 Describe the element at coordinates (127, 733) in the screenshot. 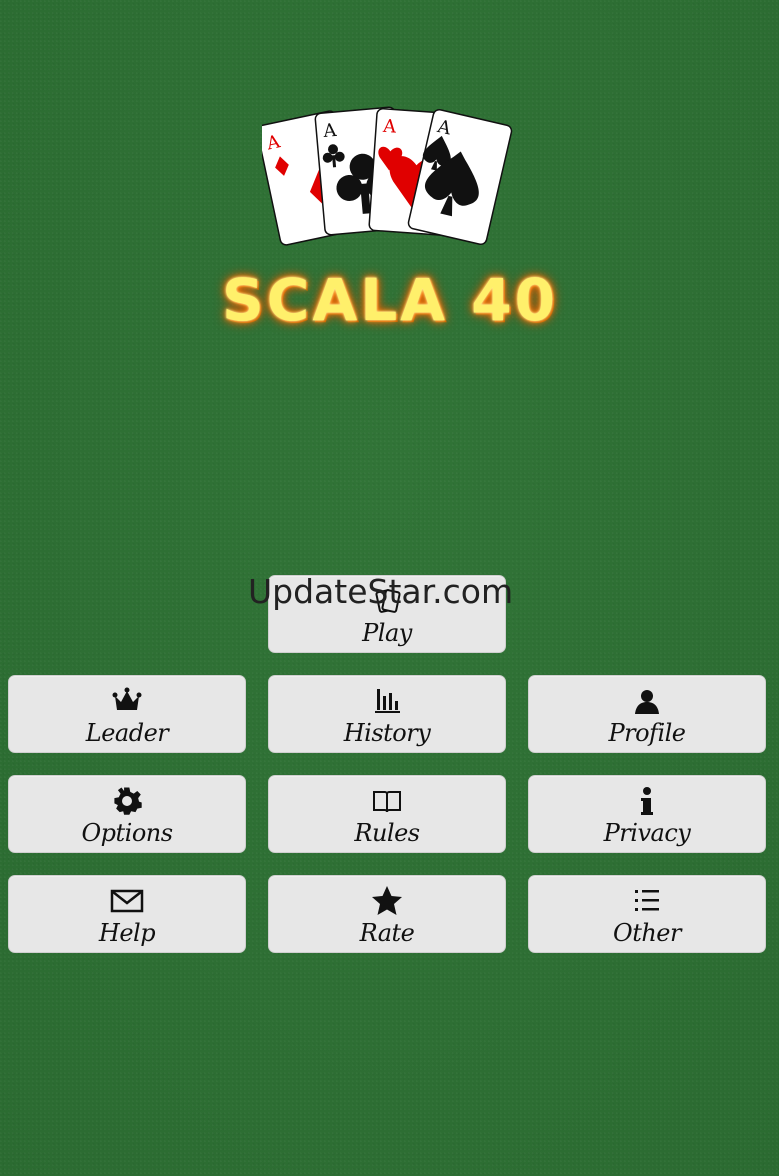

I see `leader-label: Leader` at that location.